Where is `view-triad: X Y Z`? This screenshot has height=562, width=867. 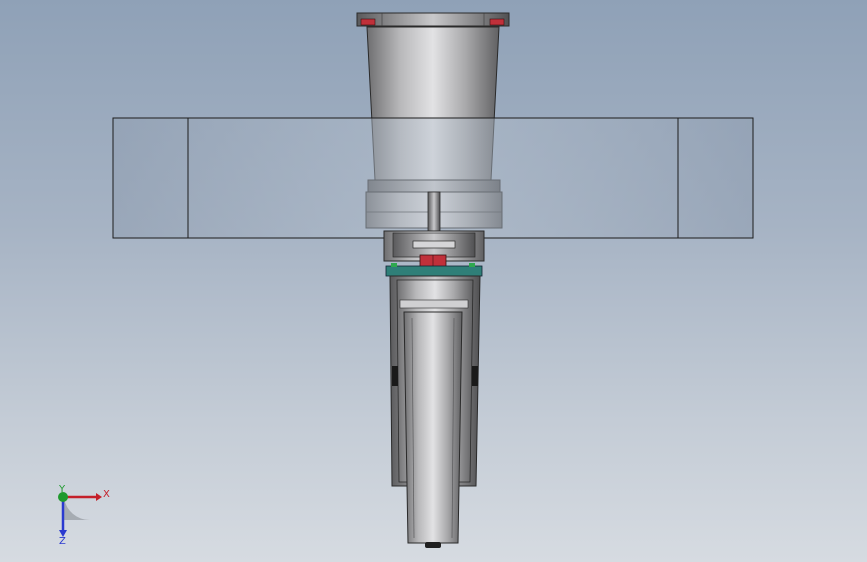 view-triad: X Y Z is located at coordinates (84, 515).